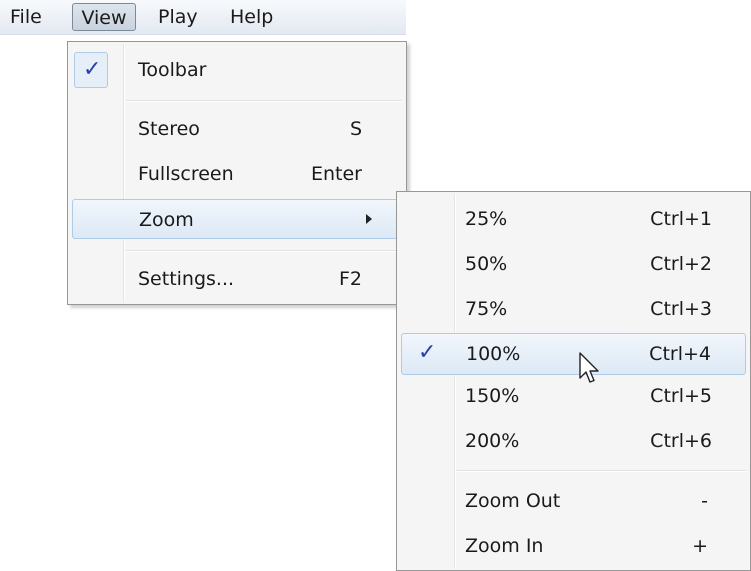  Describe the element at coordinates (369, 219) in the screenshot. I see `submenu-arrow-icon` at that location.